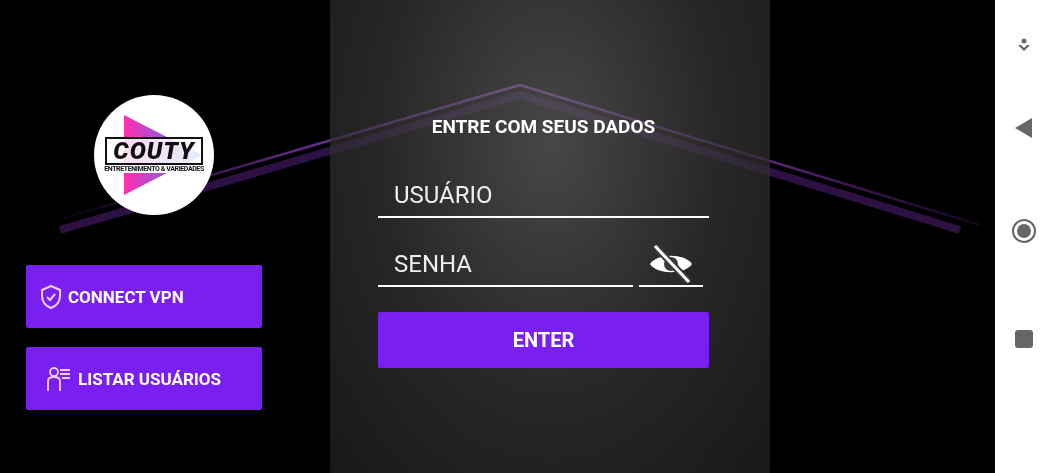  What do you see at coordinates (1023, 128) in the screenshot?
I see `back-icon` at bounding box center [1023, 128].